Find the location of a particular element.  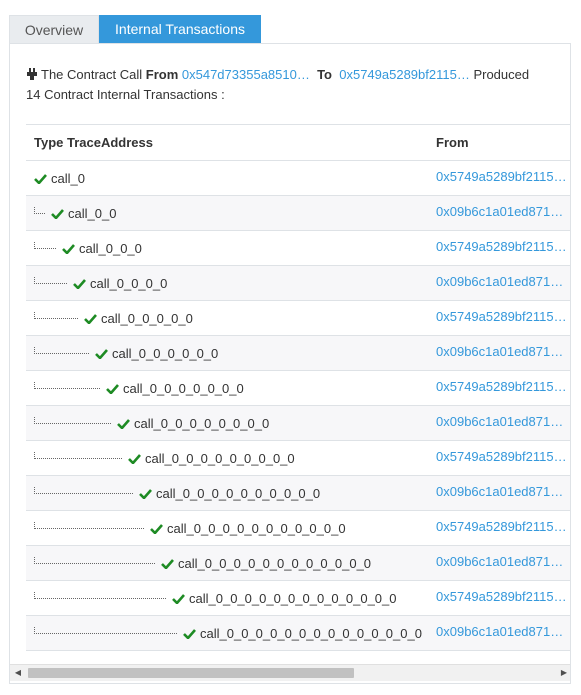

scroll-left-arrow-icon: ◀ is located at coordinates (18, 673).